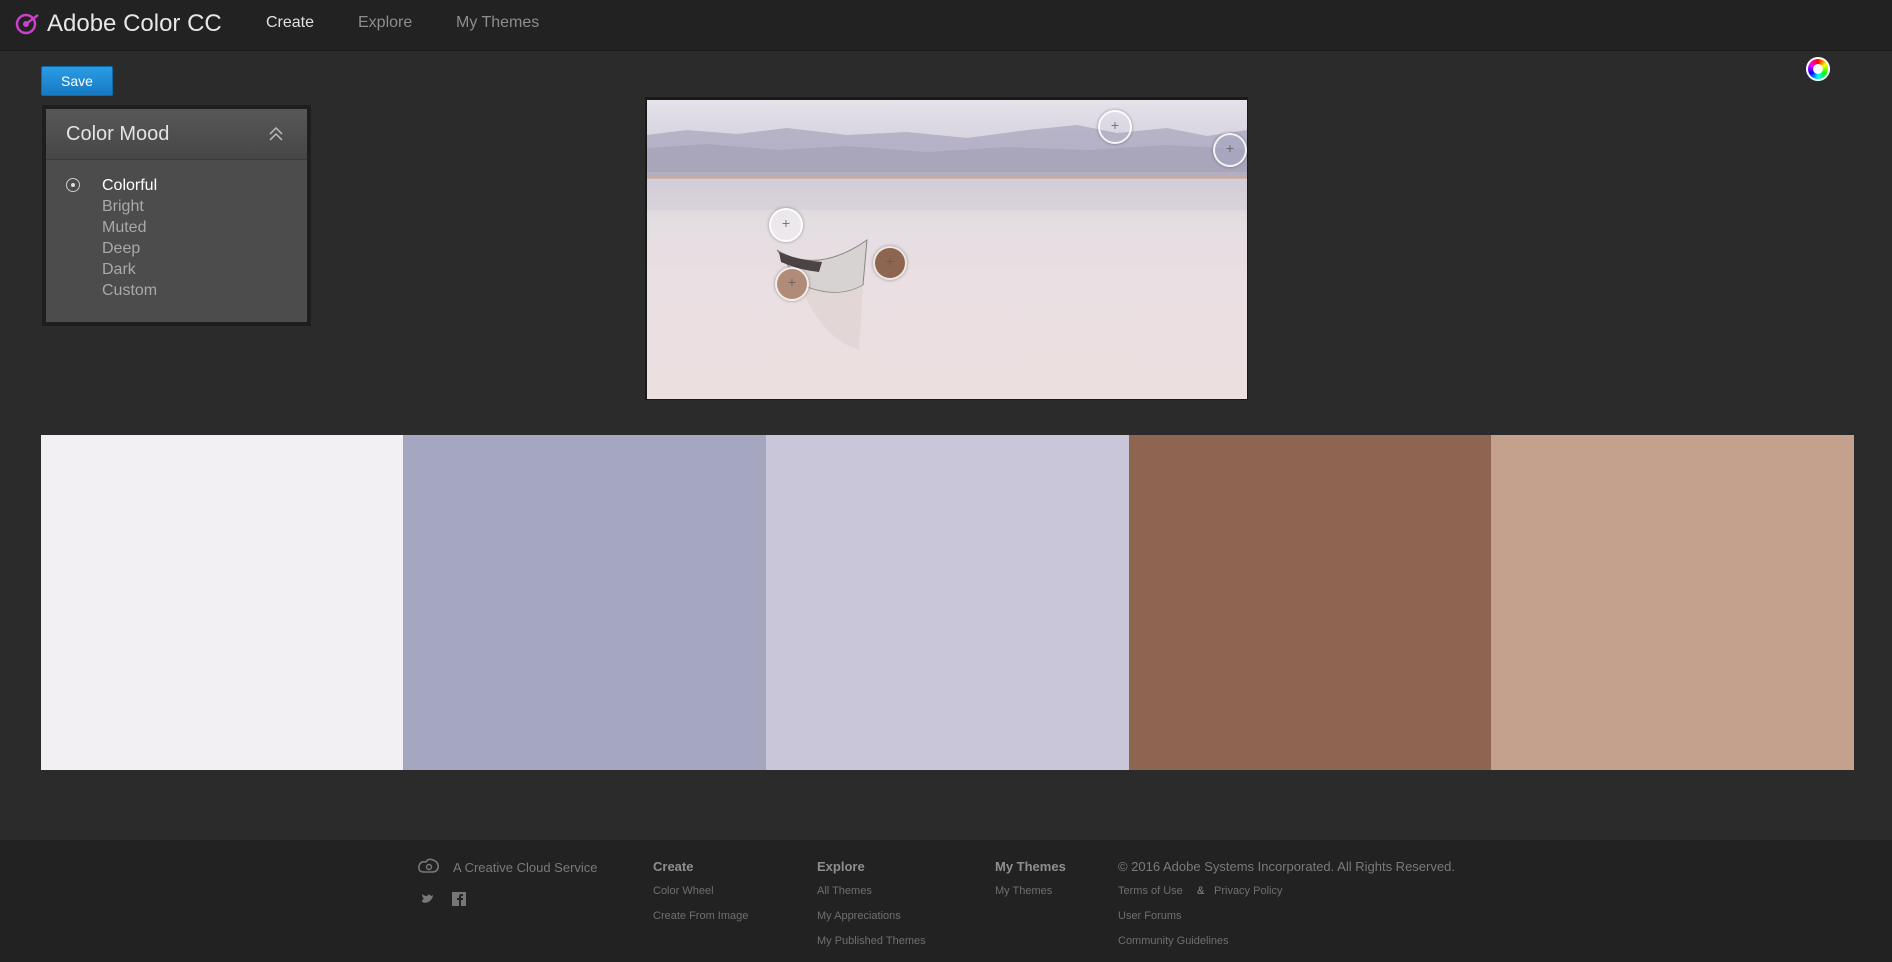 The image size is (1892, 962). I want to click on radio-selected-icon, so click(73, 185).